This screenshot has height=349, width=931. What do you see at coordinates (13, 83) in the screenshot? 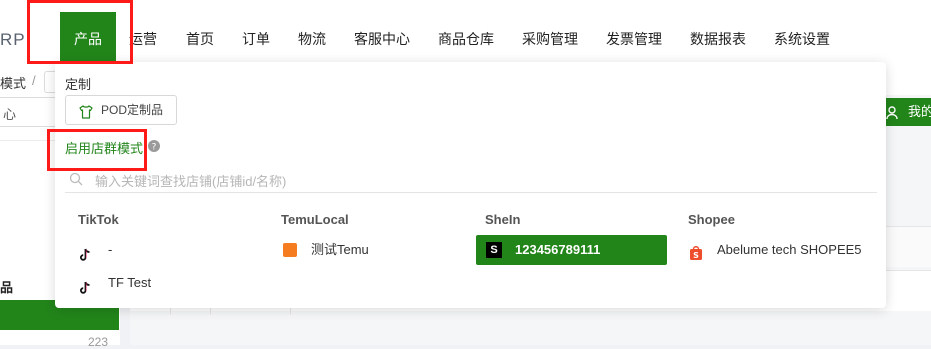
I see `breadcrumb-fragment: 模式` at bounding box center [13, 83].